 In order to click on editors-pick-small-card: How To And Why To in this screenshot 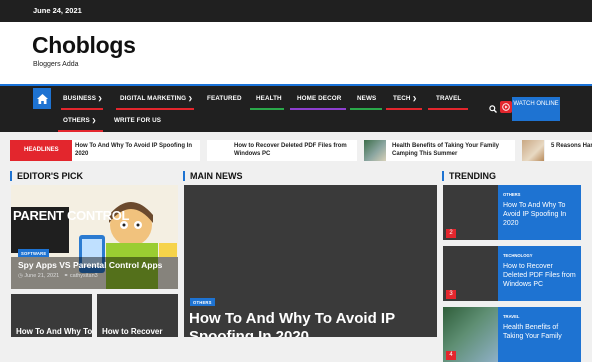, I will do `click(51, 315)`.